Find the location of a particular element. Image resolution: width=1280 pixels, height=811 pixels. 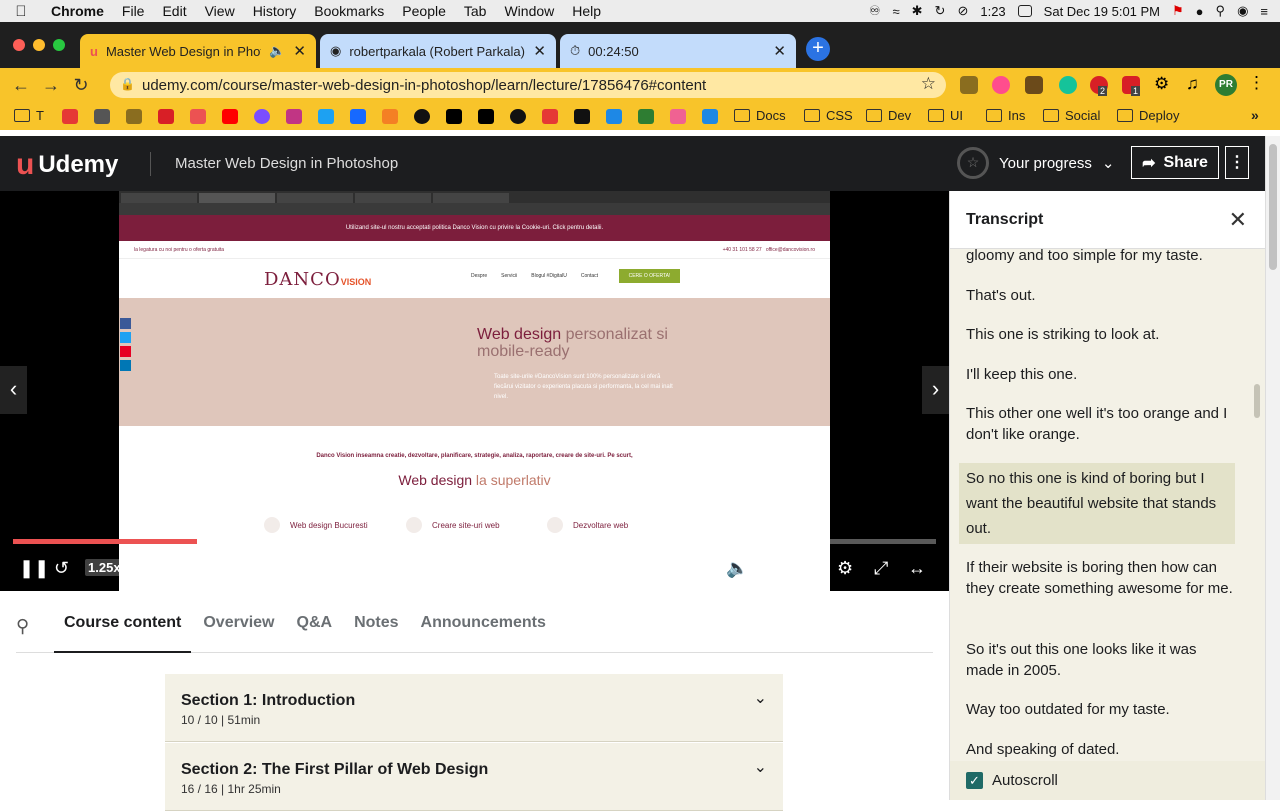

close-window-button is located at coordinates (19, 45).